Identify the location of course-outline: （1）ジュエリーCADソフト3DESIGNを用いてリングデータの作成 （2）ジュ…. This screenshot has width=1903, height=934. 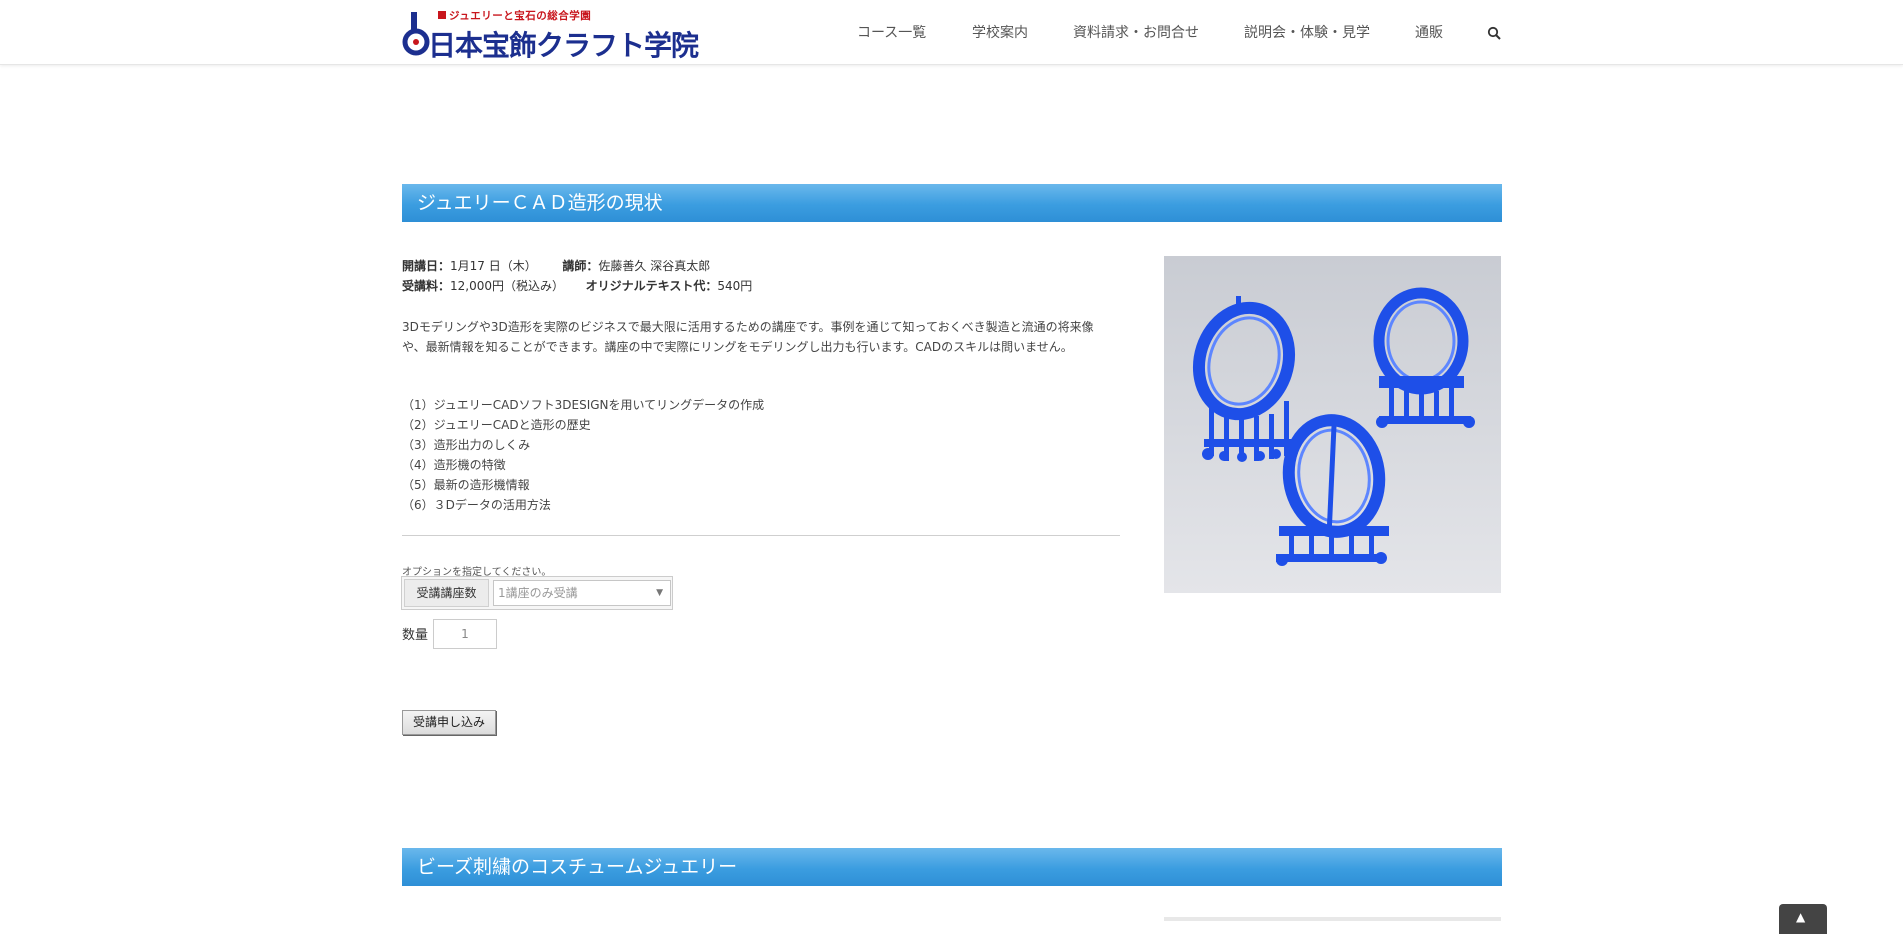
(583, 455).